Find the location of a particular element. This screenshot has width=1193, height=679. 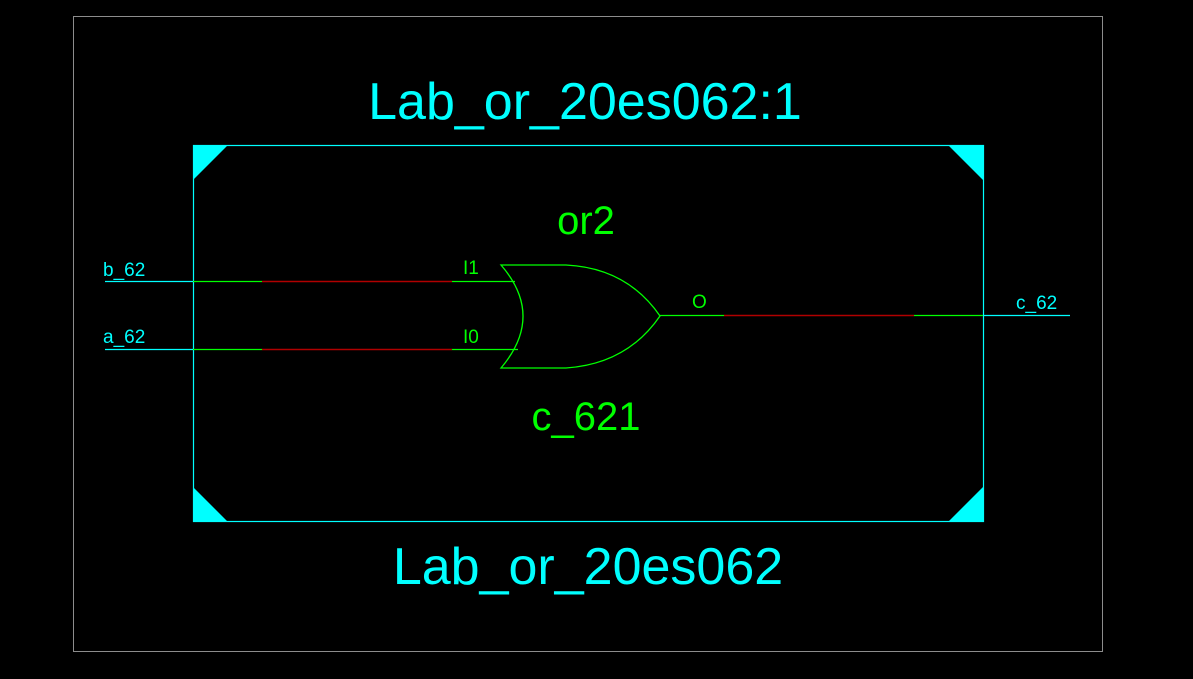

gate-type-label: or2 is located at coordinates (586, 221).